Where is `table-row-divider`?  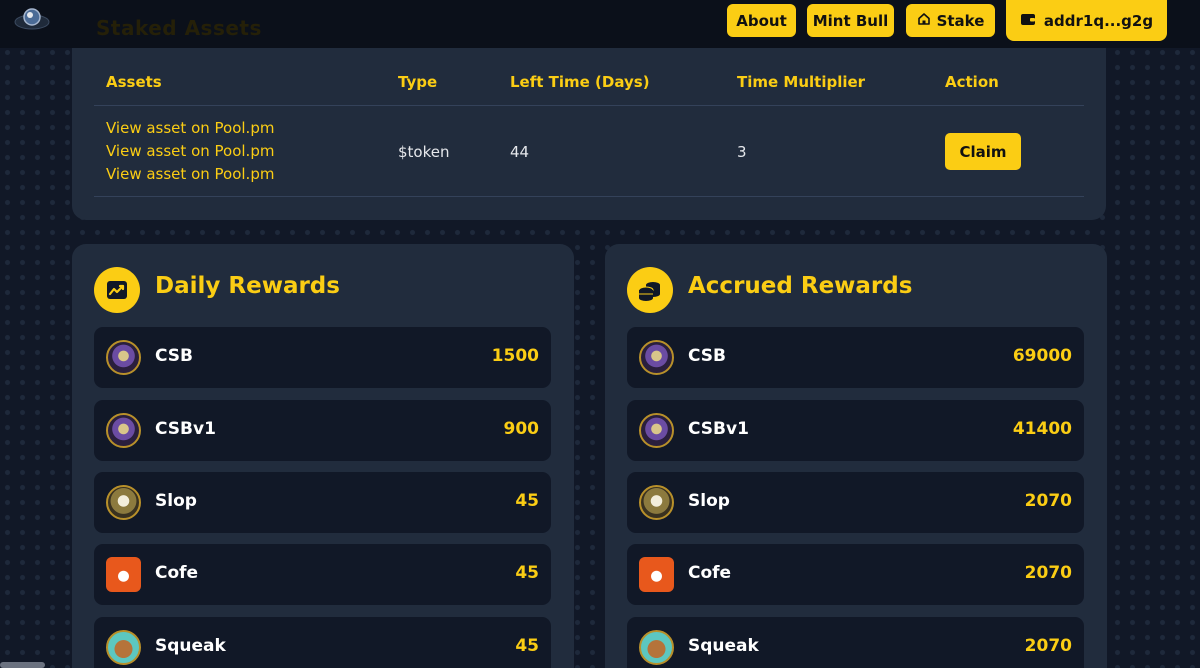
table-row-divider is located at coordinates (589, 196).